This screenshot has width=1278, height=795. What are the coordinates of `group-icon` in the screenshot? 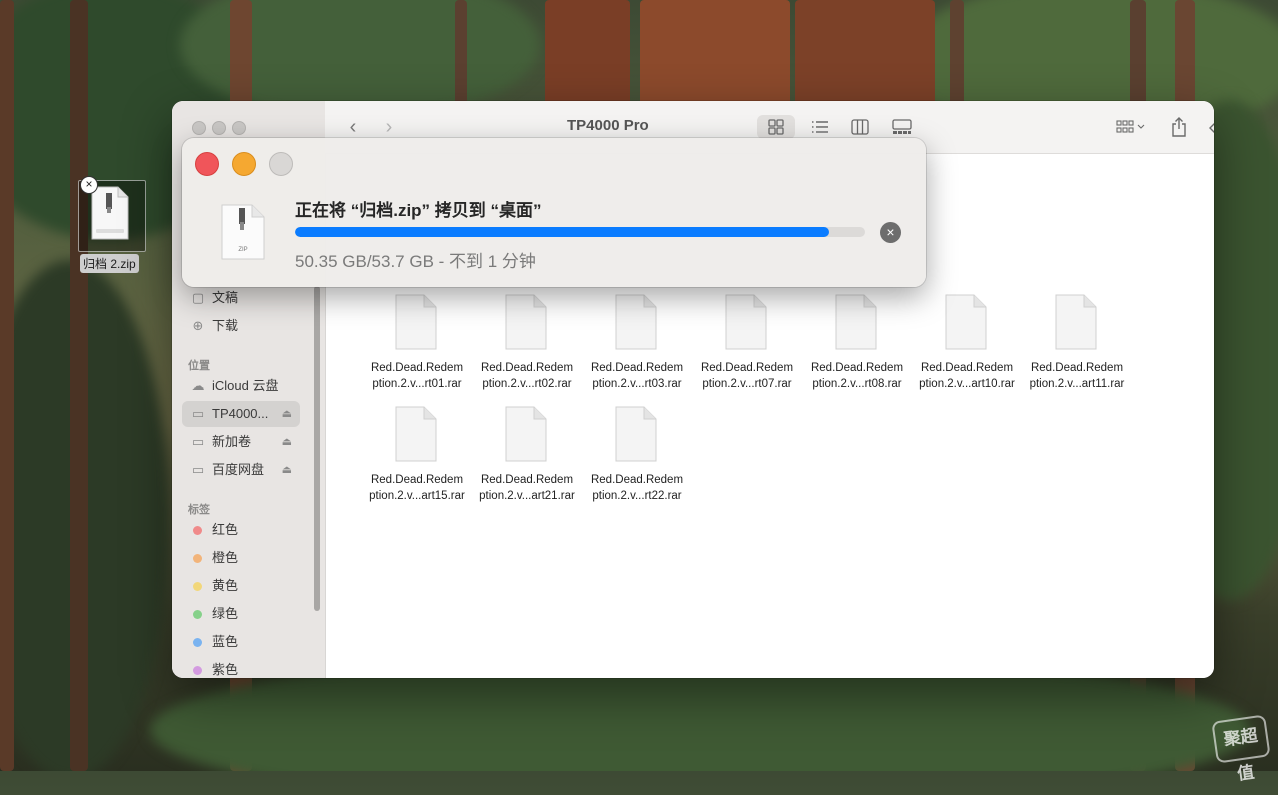 It's located at (1130, 126).